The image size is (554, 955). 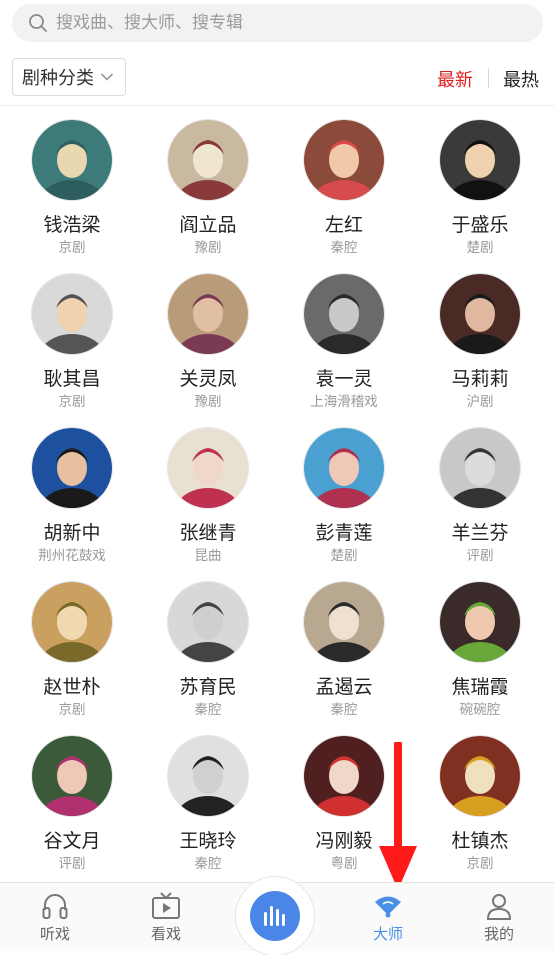 I want to click on master-genre: 上海滑稽戏, so click(x=344, y=402).